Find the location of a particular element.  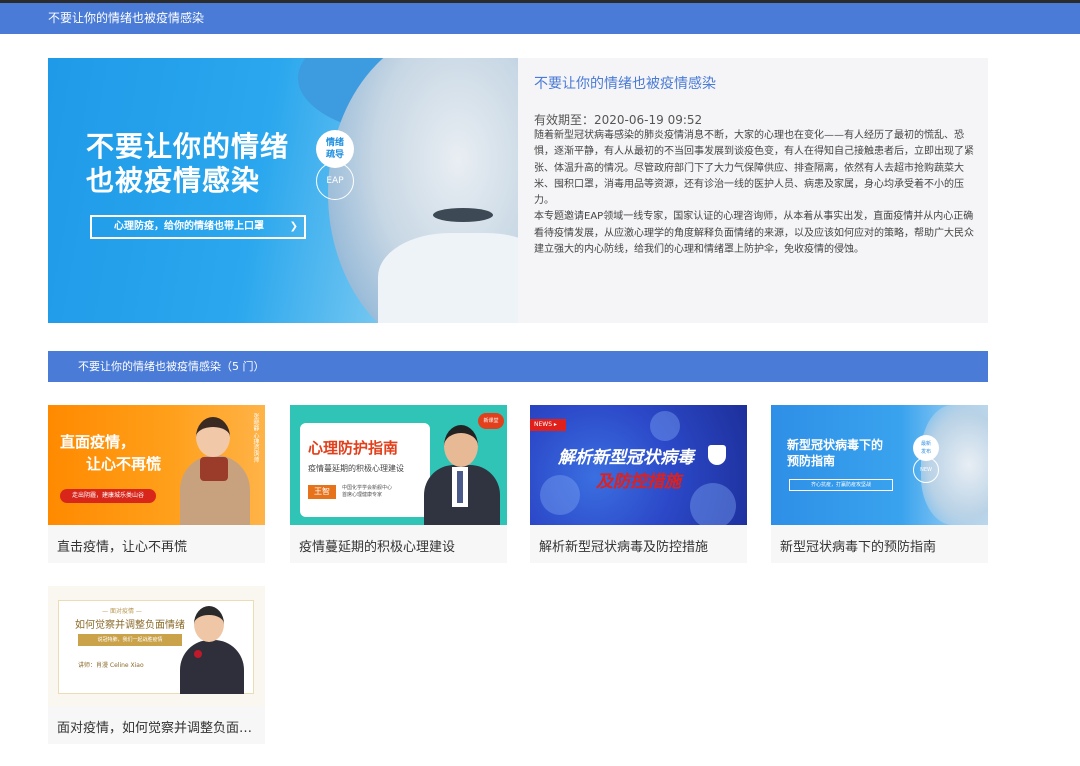

course-thumbnail: 新型冠状病毒下的 预防指南 最新 发布 NEW 齐心抗疫，打赢防疫攻坚战 is located at coordinates (879, 465).